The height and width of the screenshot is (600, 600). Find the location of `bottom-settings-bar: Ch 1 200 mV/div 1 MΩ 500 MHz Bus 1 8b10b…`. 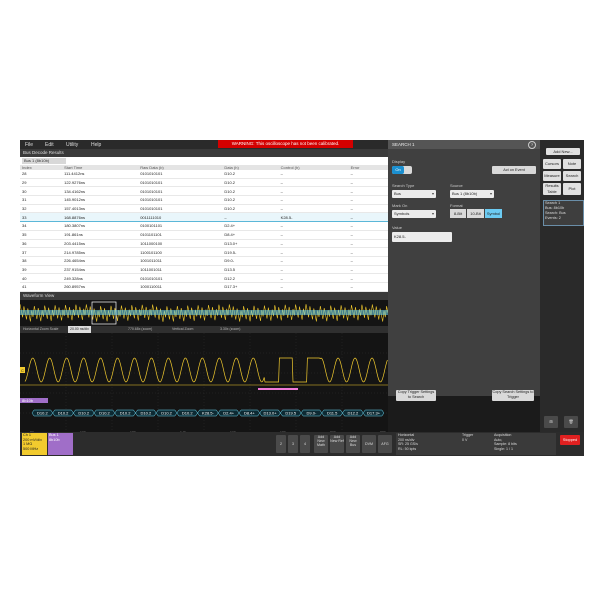

bottom-settings-bar: Ch 1 200 mV/div 1 MΩ 500 MHz Bus 1 8b10b… is located at coordinates (302, 444).